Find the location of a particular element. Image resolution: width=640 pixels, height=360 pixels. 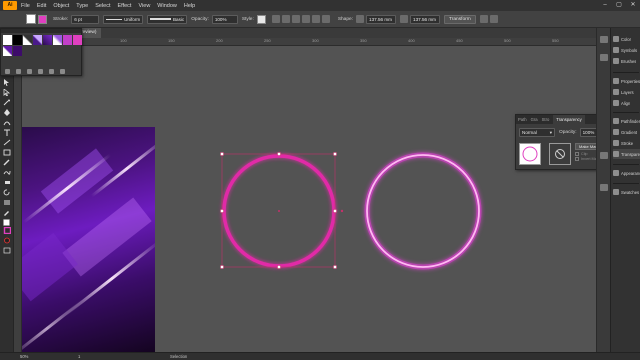

zoom-level: 50% is located at coordinates (24, 356).